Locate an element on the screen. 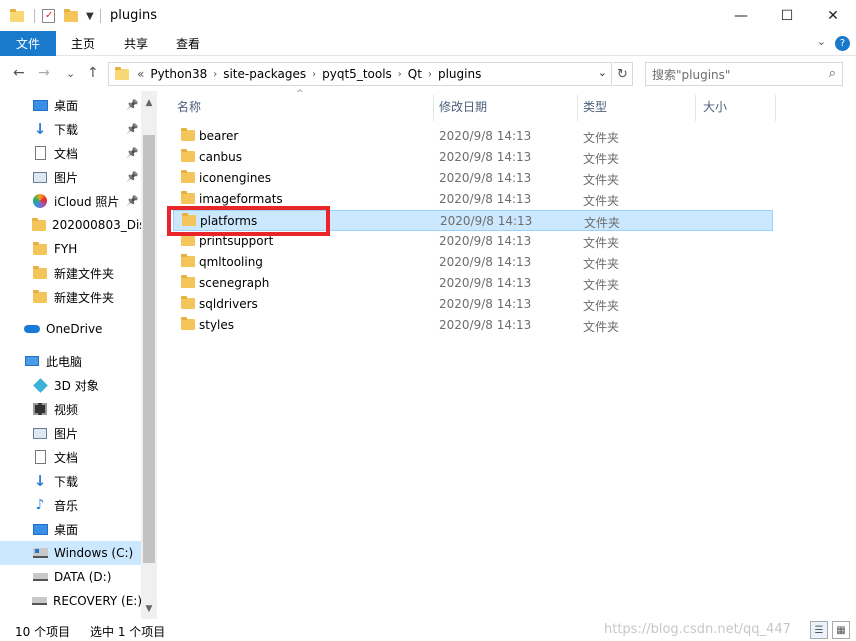 This screenshot has width=856, height=641. maximize-button: ☐ is located at coordinates (787, 15).